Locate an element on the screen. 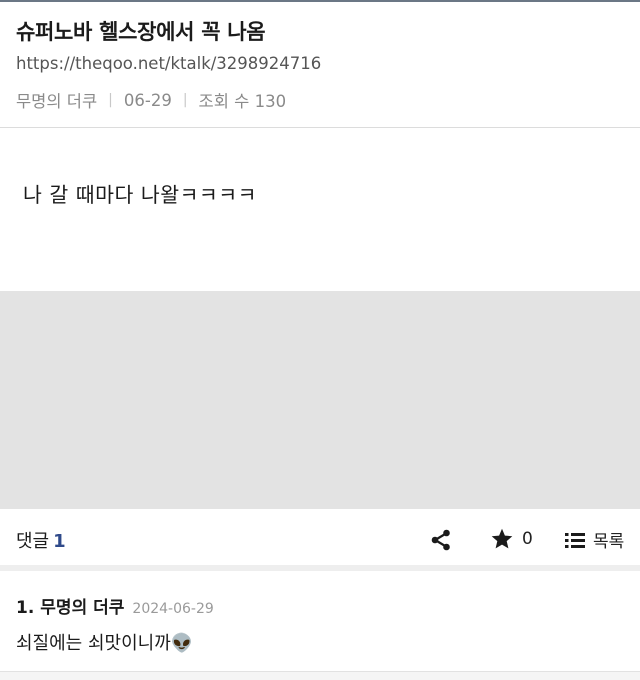 This screenshot has width=640, height=680. comment-count: 1 is located at coordinates (59, 541).